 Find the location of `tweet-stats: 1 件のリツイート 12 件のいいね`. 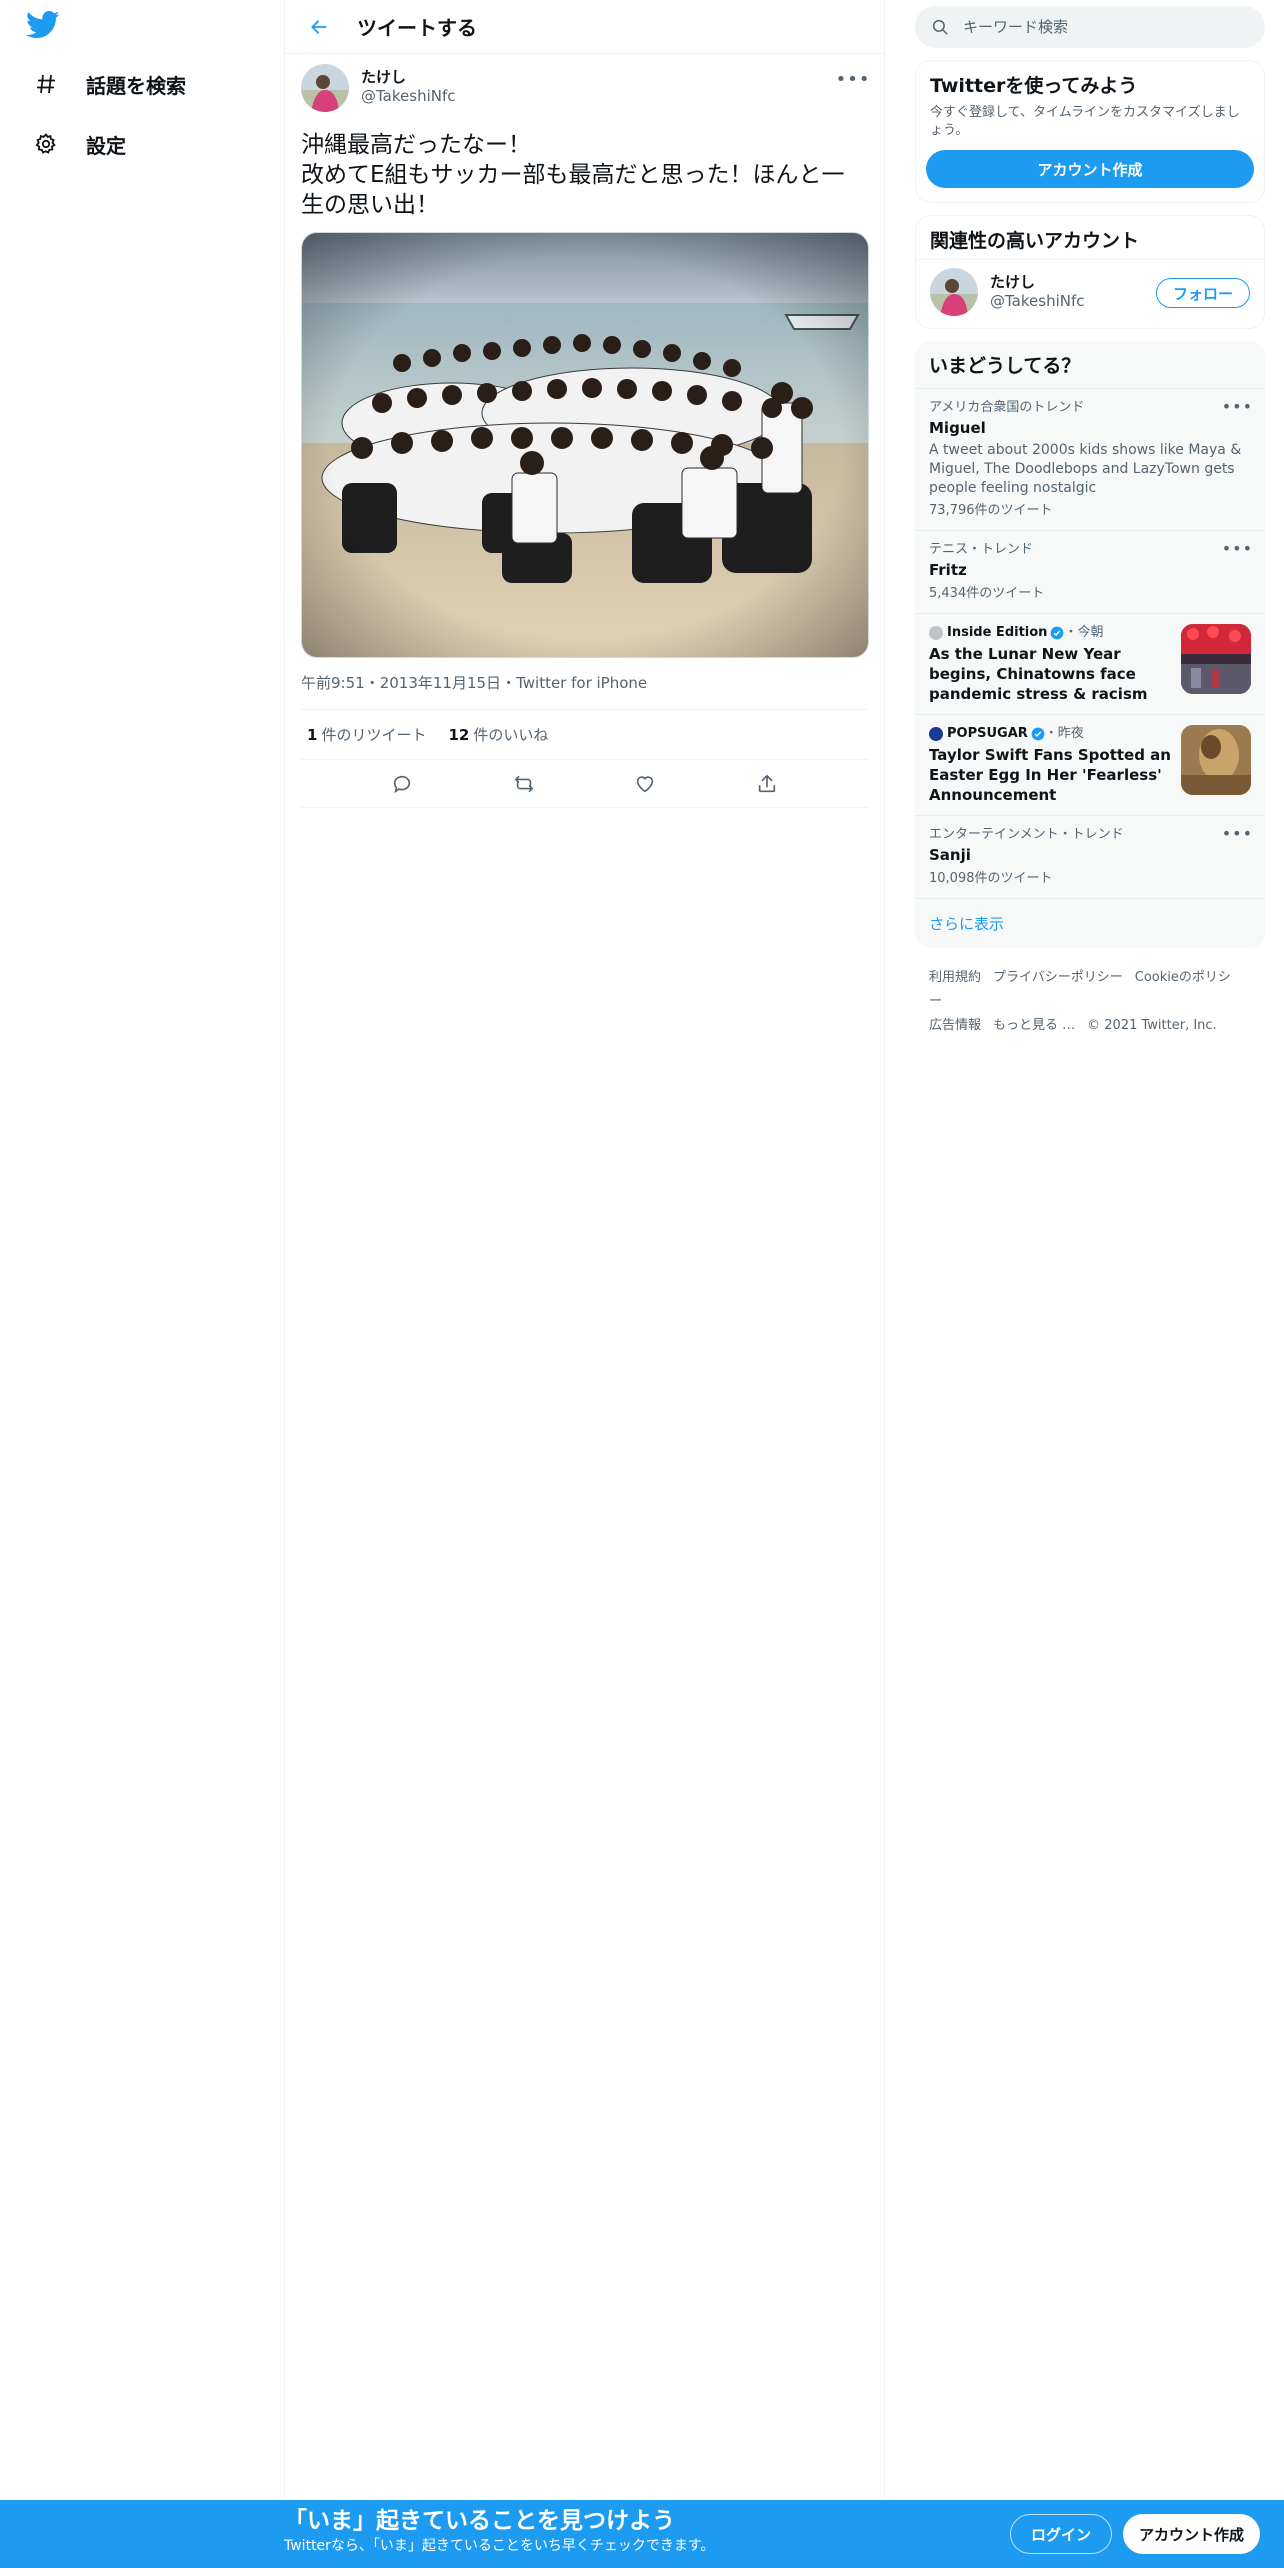

tweet-stats: 1 件のリツイート 12 件のいいね is located at coordinates (584, 735).